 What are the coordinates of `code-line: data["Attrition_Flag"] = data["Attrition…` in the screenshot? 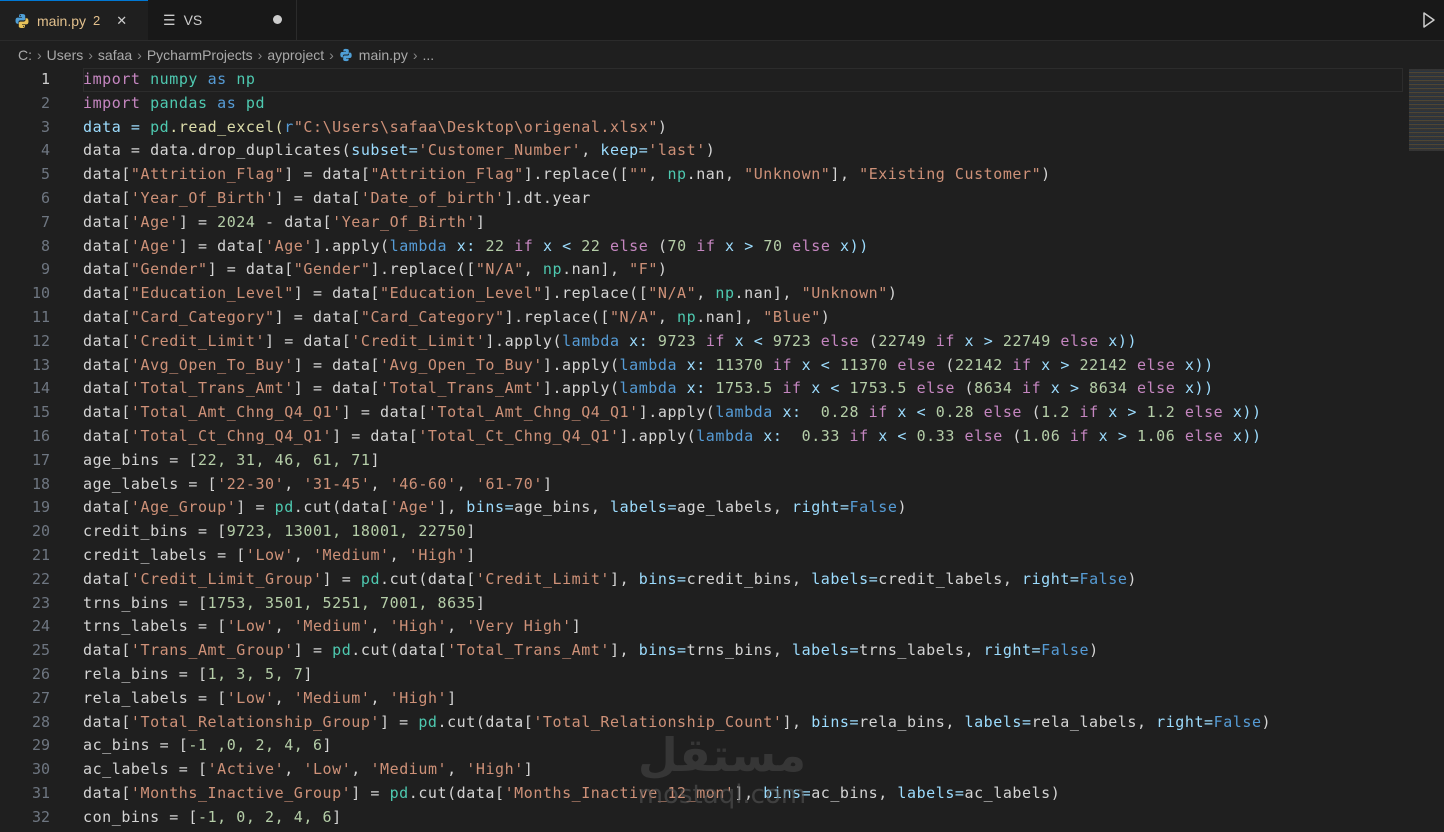 It's located at (743, 175).